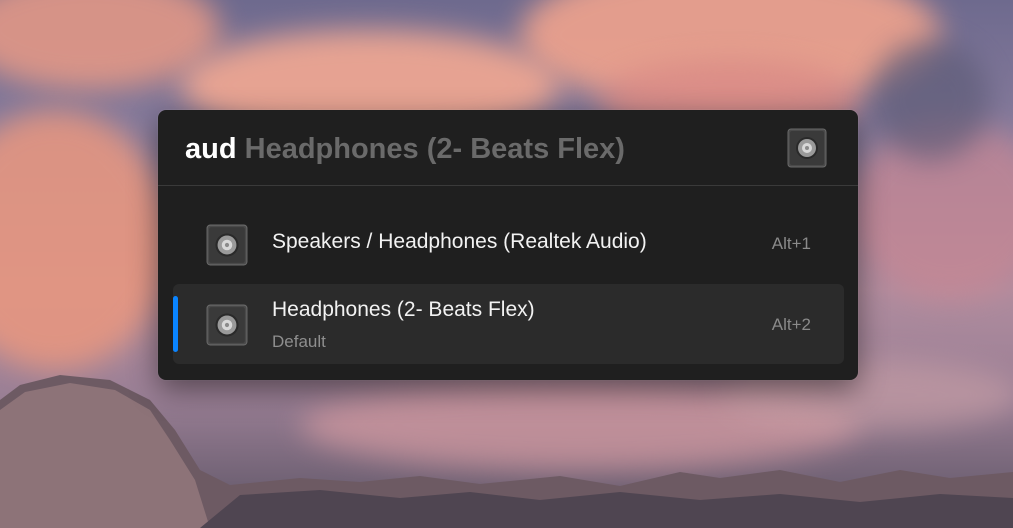 Image resolution: width=1013 pixels, height=528 pixels. I want to click on result-title: Headphones (2- Beats Flex), so click(403, 309).